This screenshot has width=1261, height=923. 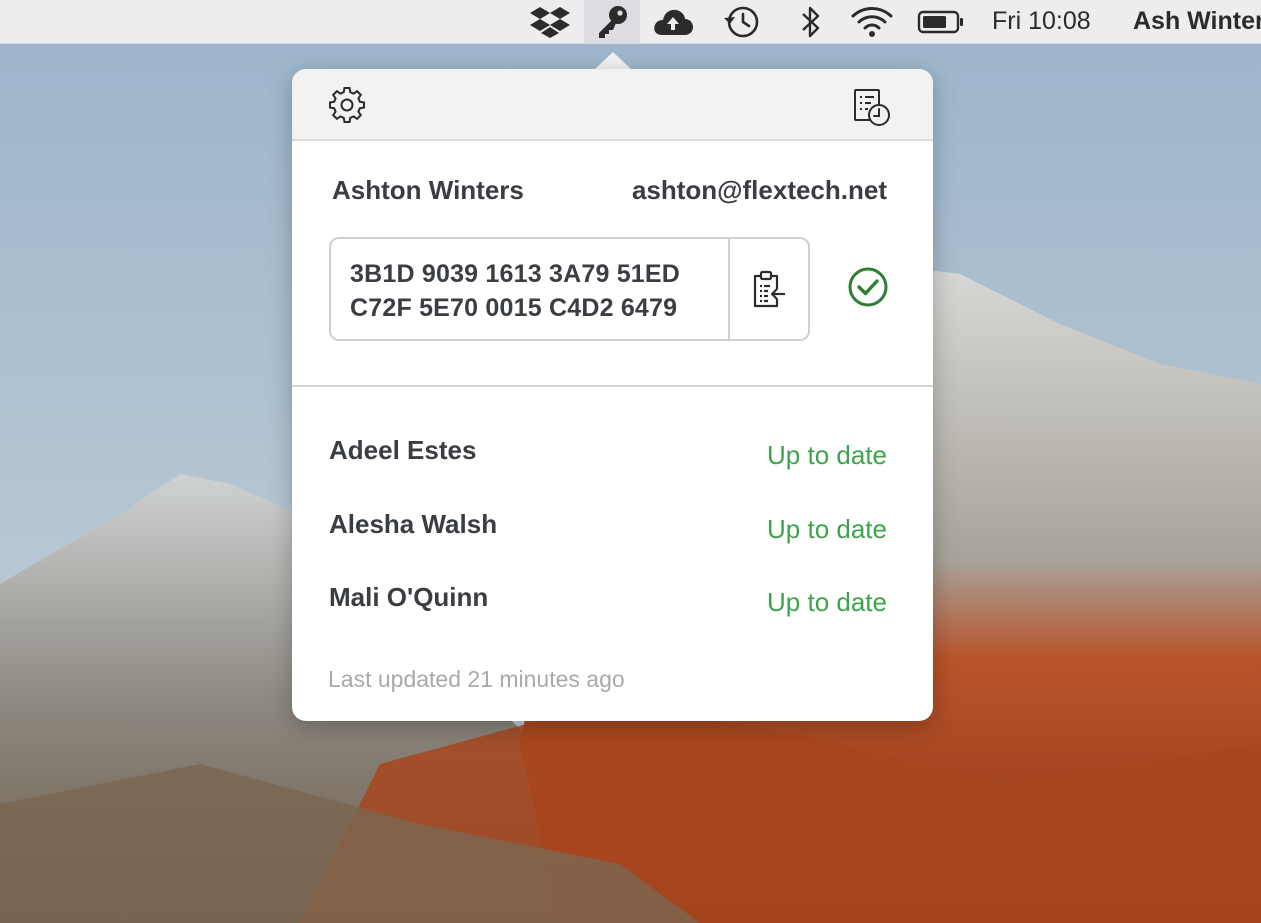 I want to click on popover-arrow, so click(x=613, y=61).